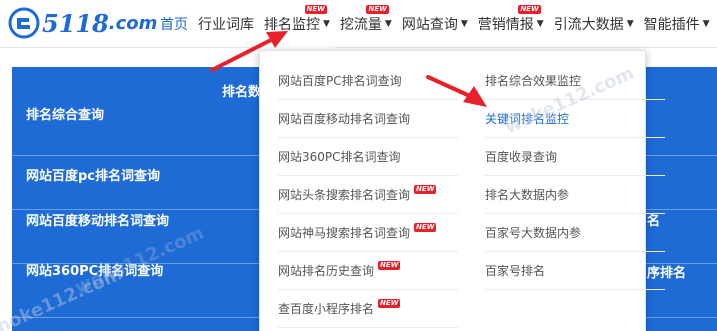  I want to click on menu-item-label: 网站360PC排名词查询, so click(339, 157).